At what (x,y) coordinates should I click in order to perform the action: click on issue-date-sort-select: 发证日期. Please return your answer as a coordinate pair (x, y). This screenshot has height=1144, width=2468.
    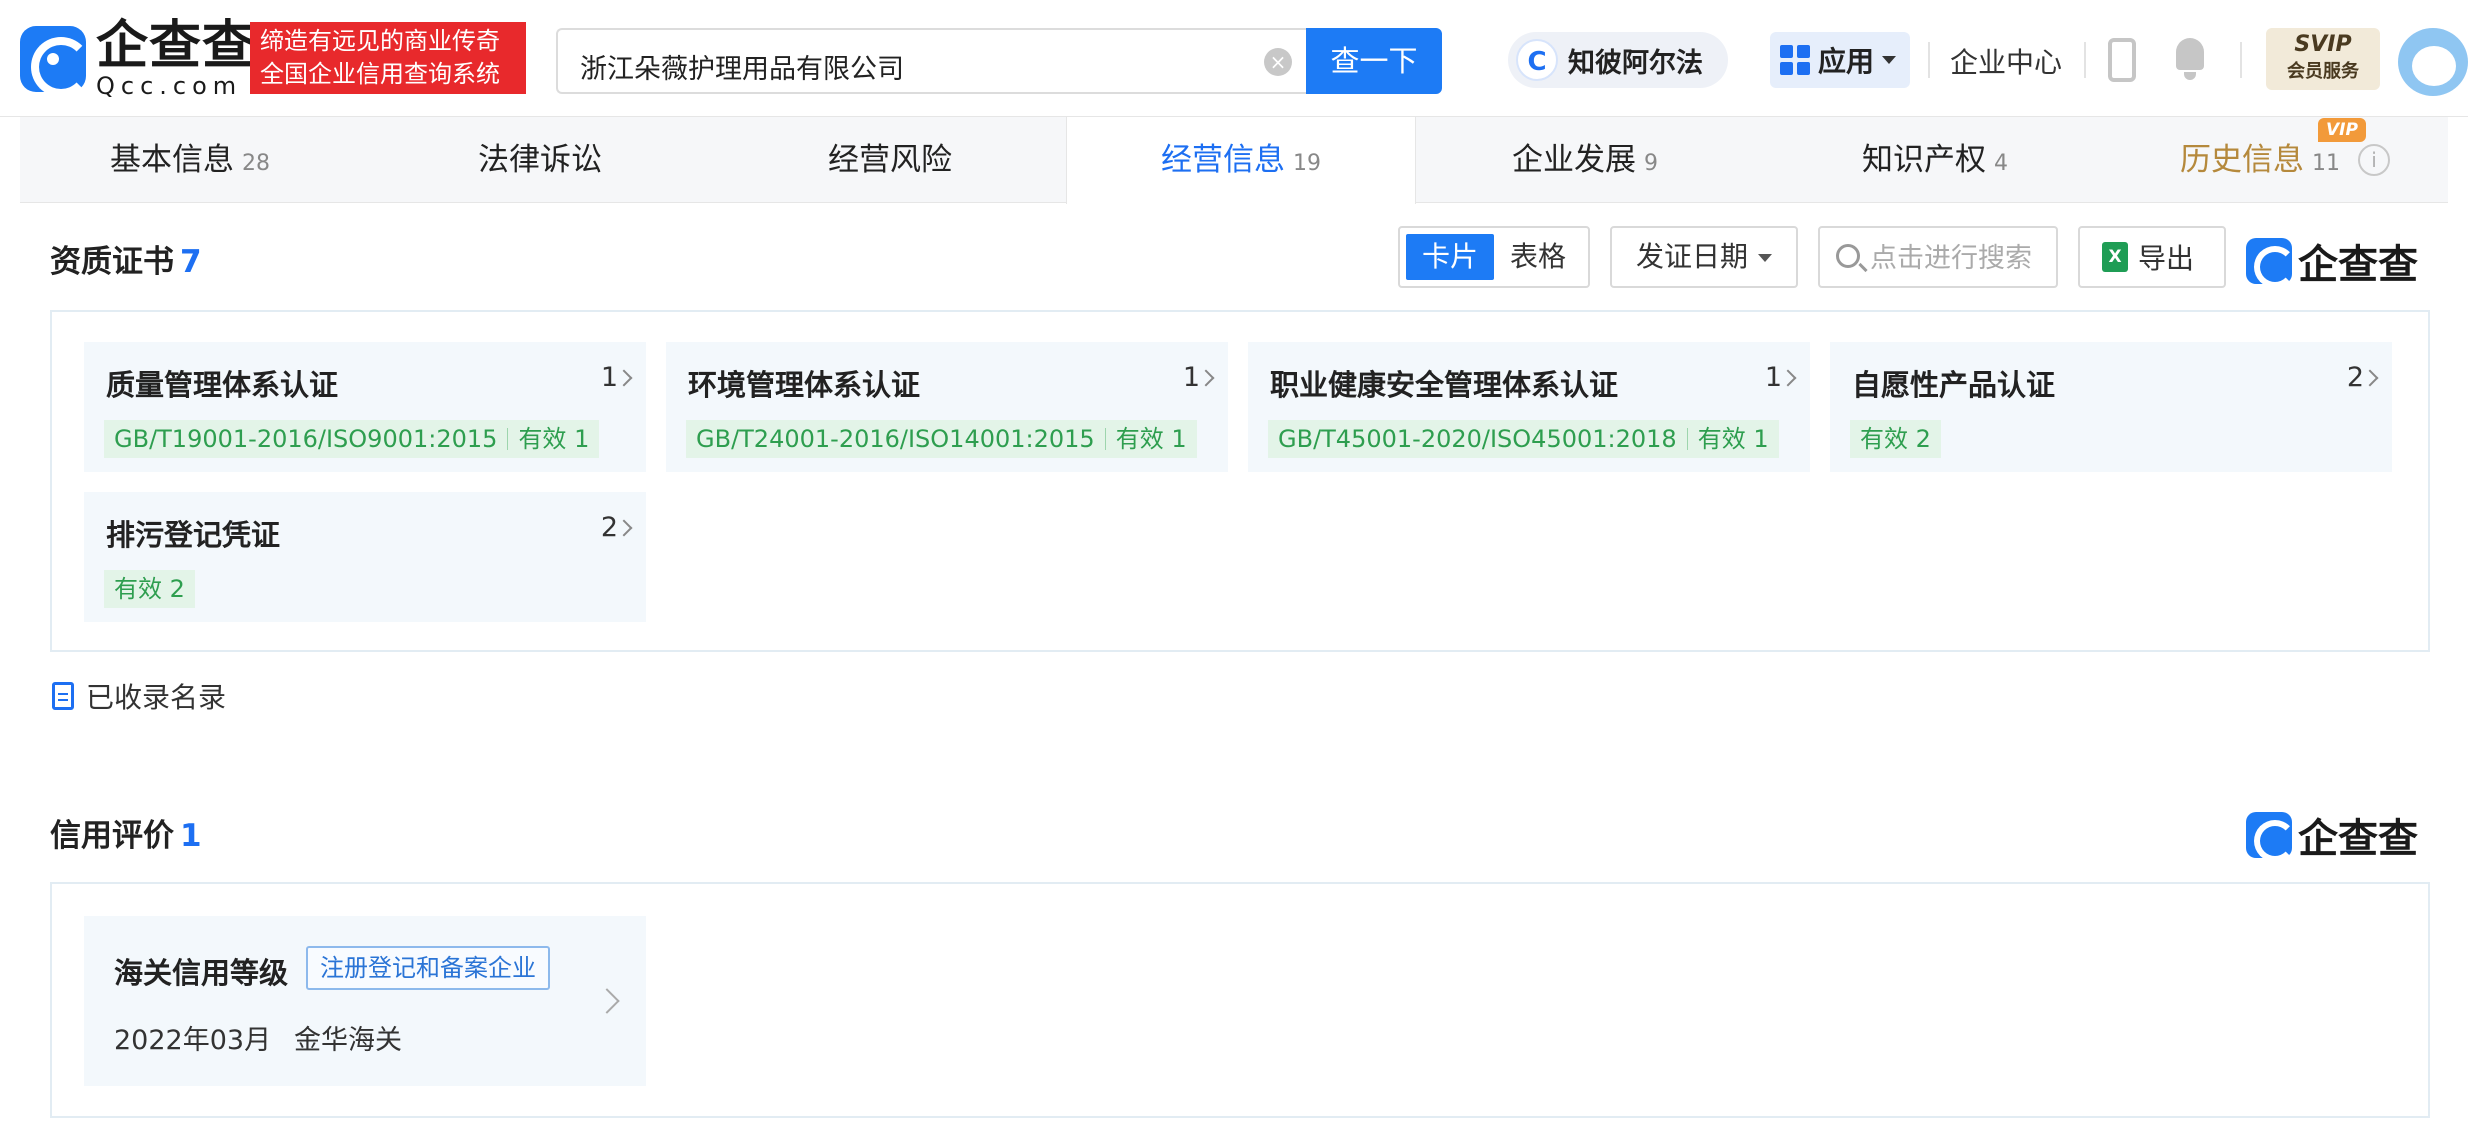
    Looking at the image, I should click on (1704, 257).